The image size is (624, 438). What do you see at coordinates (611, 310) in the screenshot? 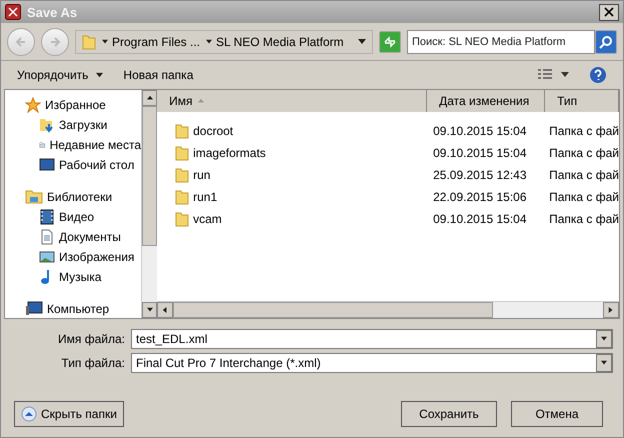
I see `arrow-right-icon` at bounding box center [611, 310].